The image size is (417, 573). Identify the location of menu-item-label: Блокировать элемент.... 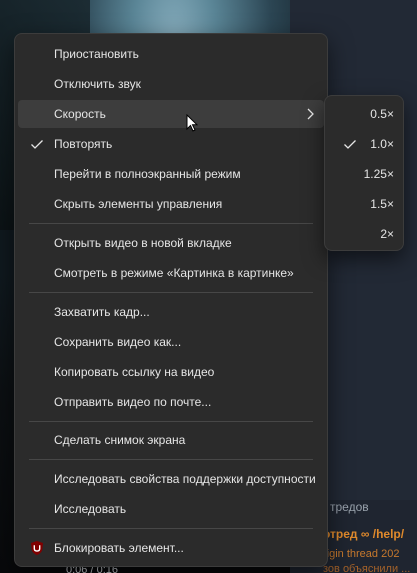
(119, 548).